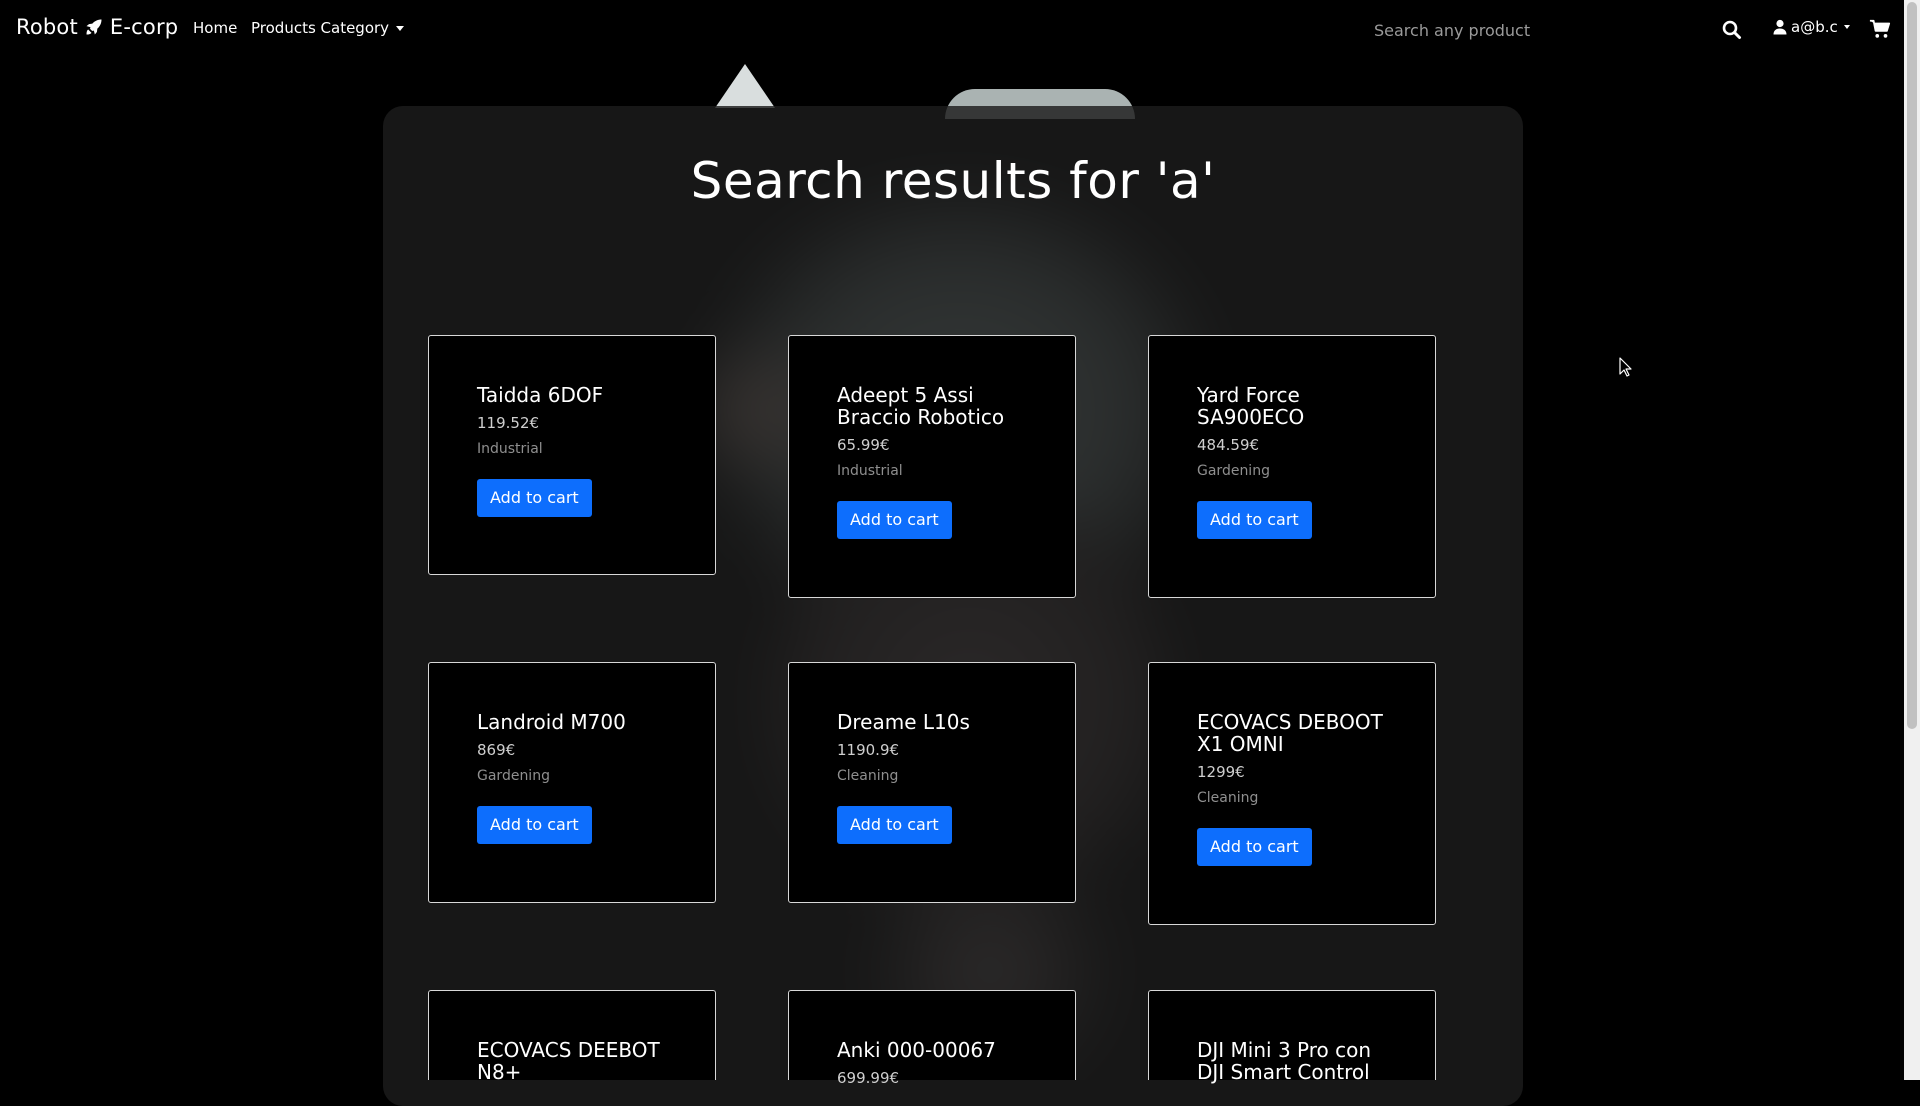 The image size is (1920, 1106). I want to click on product-name: Landroid M700, so click(551, 722).